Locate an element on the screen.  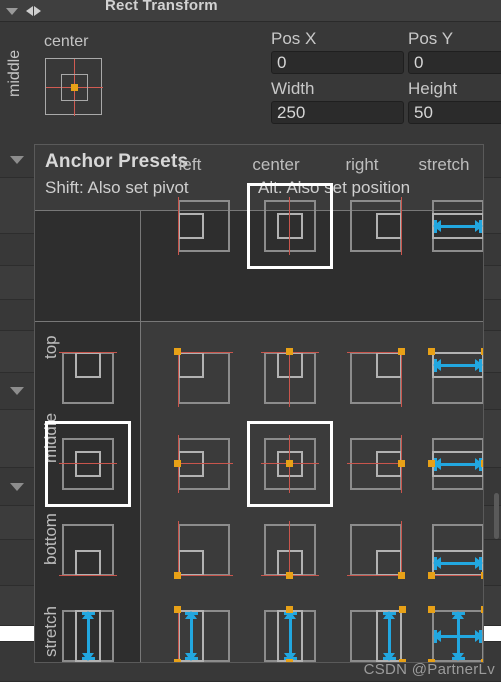
column-preset-left is located at coordinates (204, 226).